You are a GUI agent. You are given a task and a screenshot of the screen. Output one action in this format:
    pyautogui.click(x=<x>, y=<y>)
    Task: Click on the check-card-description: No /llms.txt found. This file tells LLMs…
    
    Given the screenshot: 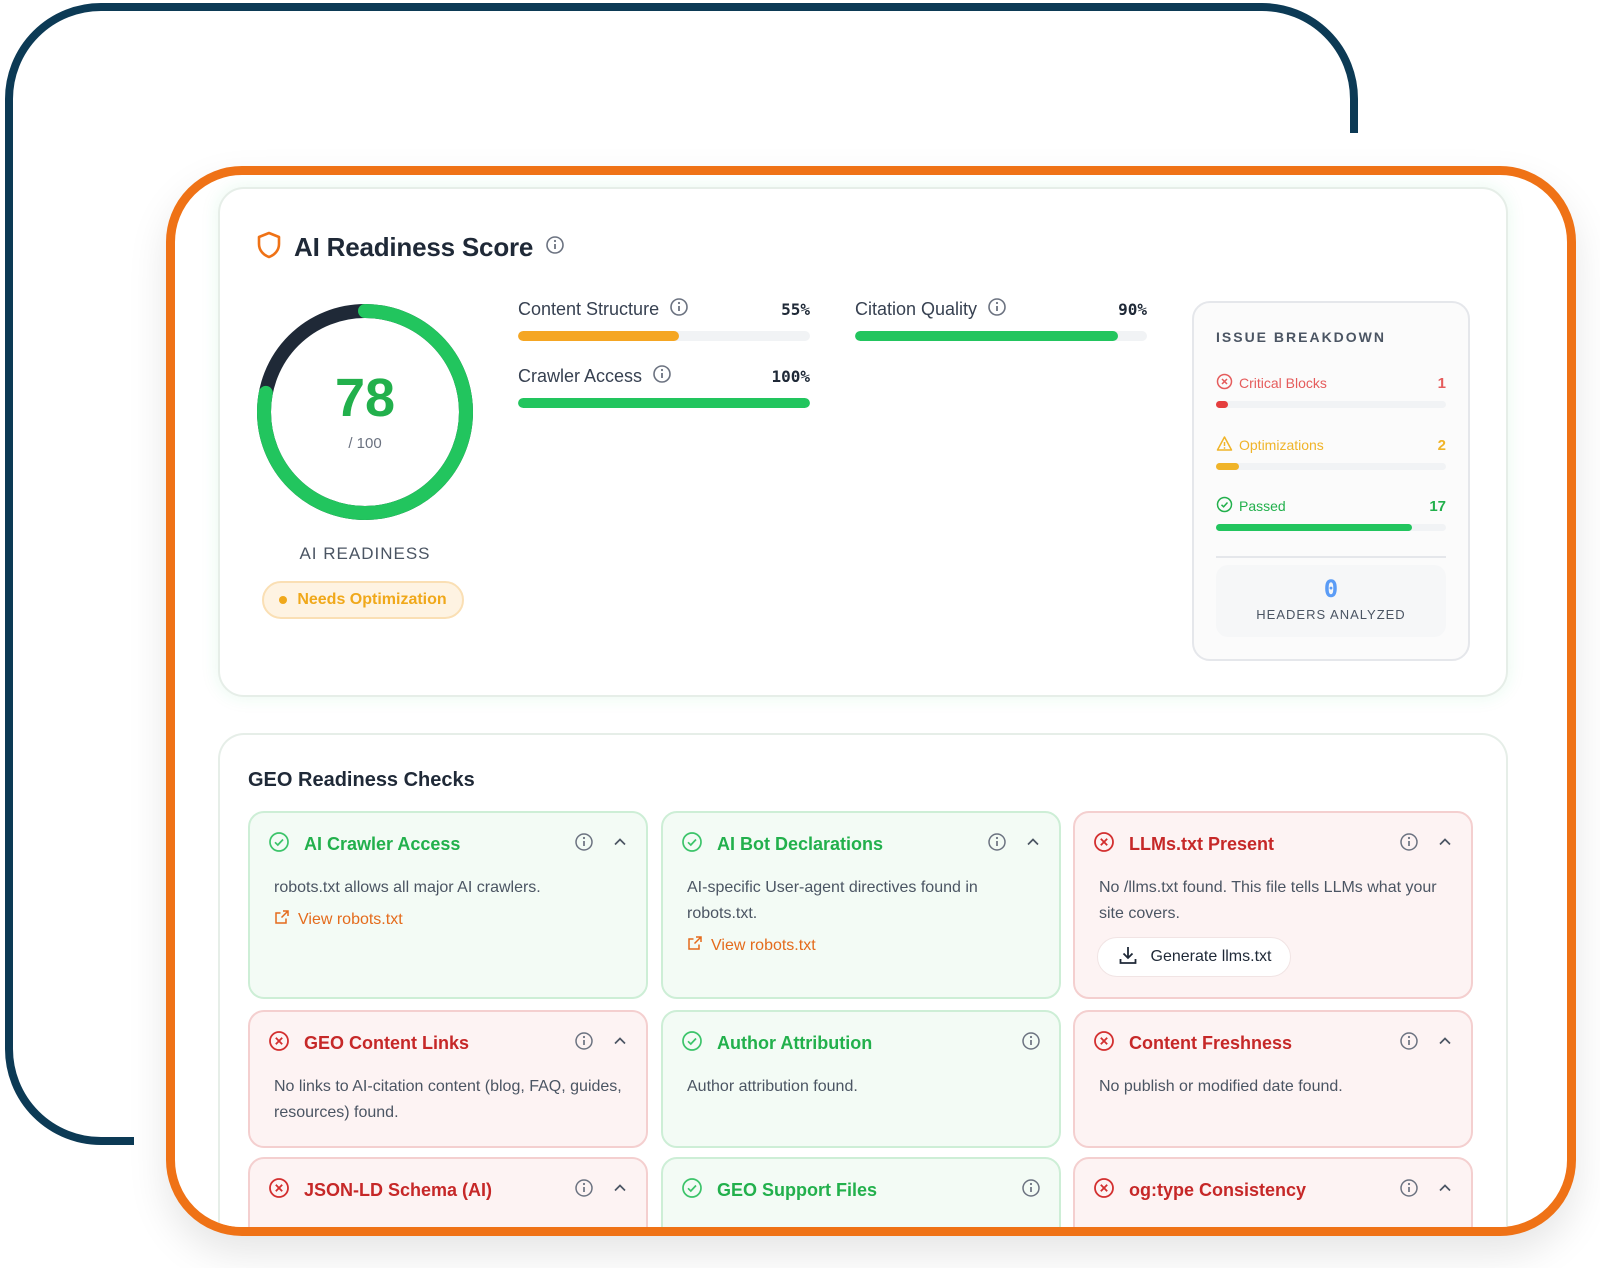 What is the action you would take?
    pyautogui.click(x=1268, y=900)
    